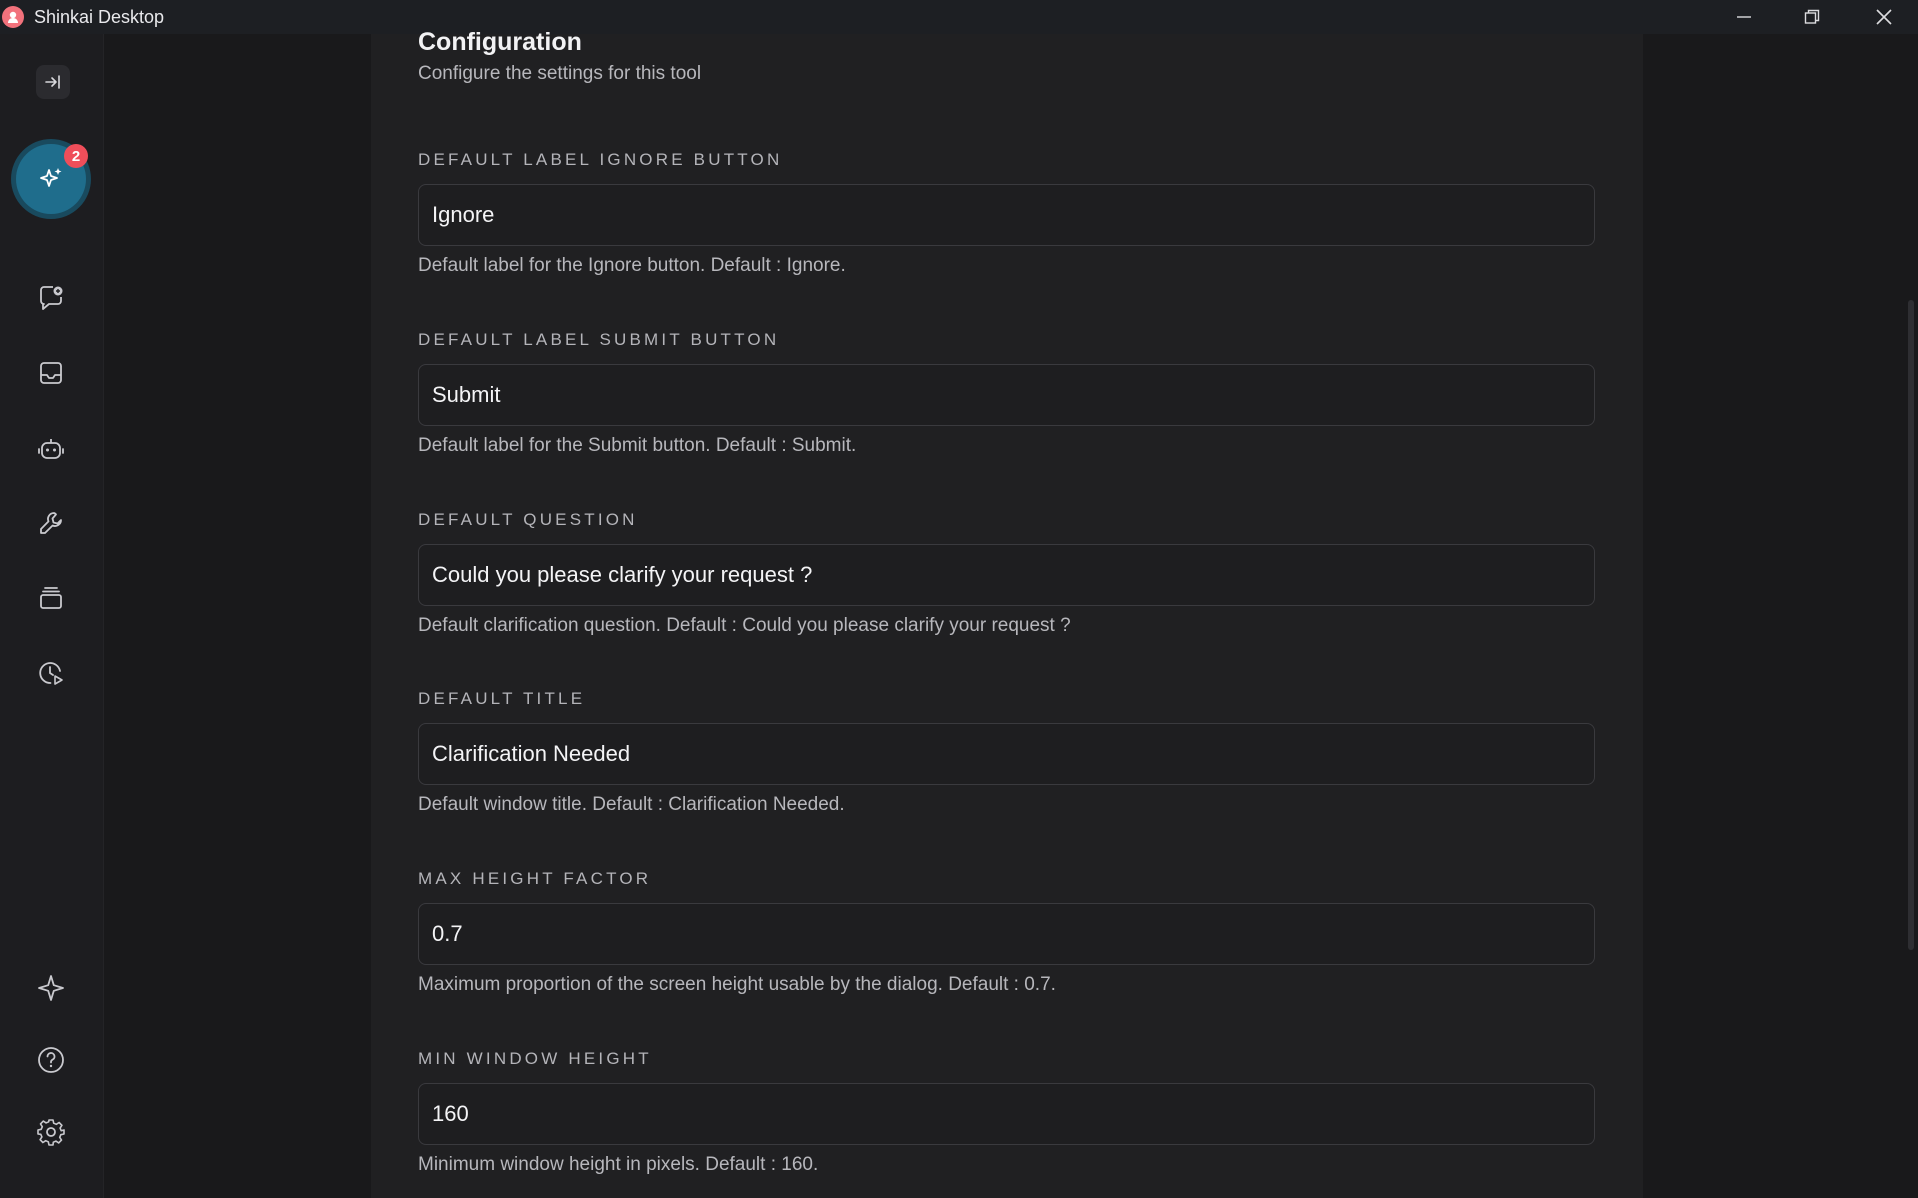  I want to click on left-gutter, so click(238, 616).